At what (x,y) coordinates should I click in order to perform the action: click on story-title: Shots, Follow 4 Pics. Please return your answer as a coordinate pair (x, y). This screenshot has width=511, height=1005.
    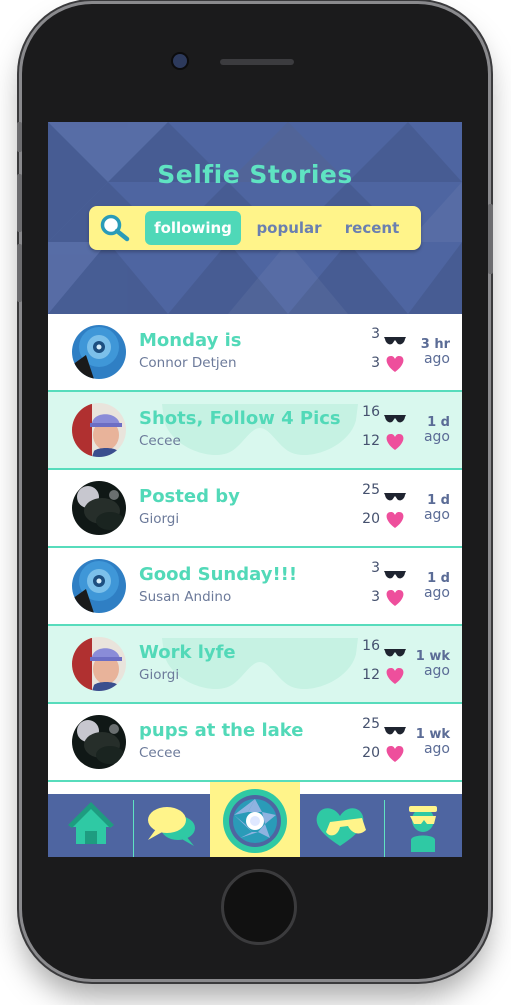
    Looking at the image, I should click on (240, 418).